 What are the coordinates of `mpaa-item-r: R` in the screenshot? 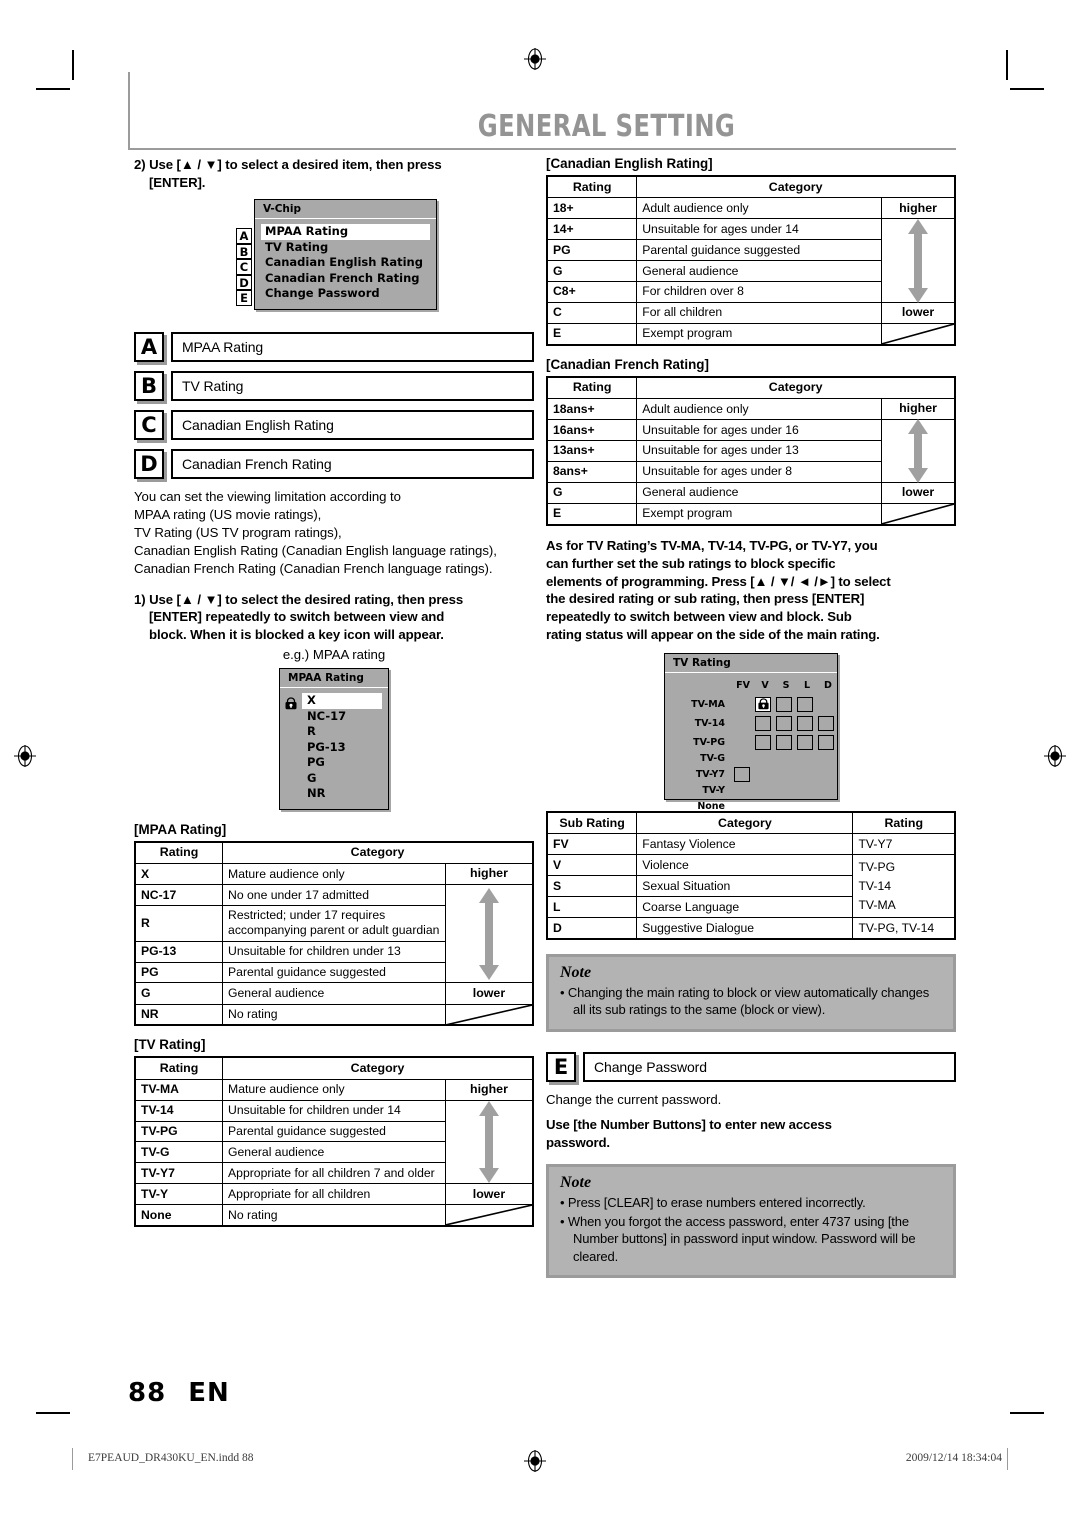 It's located at (333, 732).